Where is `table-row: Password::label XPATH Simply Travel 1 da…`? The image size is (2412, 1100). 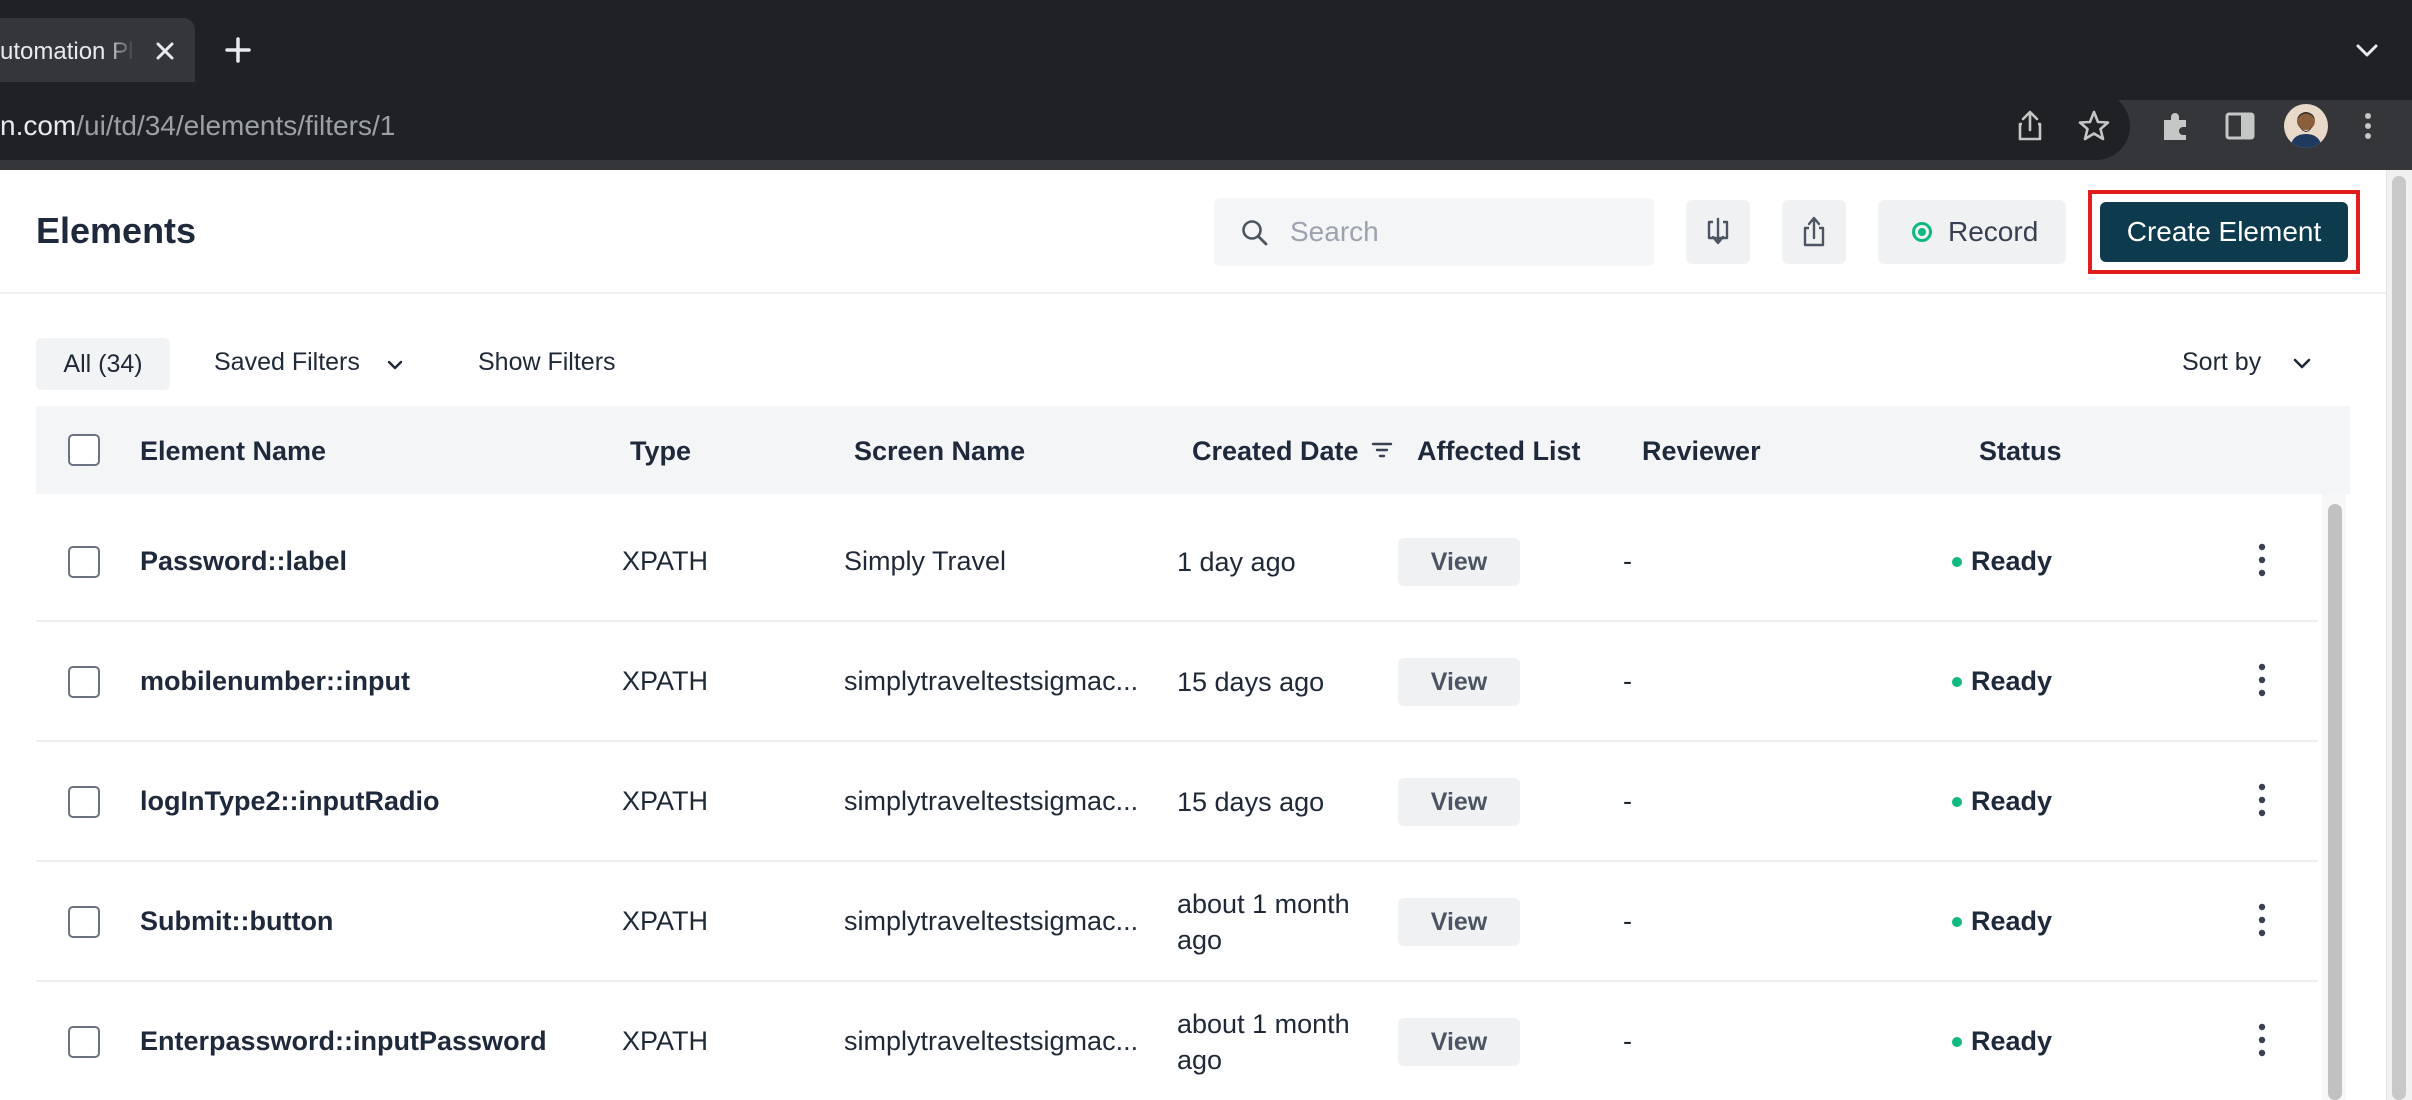 table-row: Password::label XPATH Simply Travel 1 da… is located at coordinates (1177, 562).